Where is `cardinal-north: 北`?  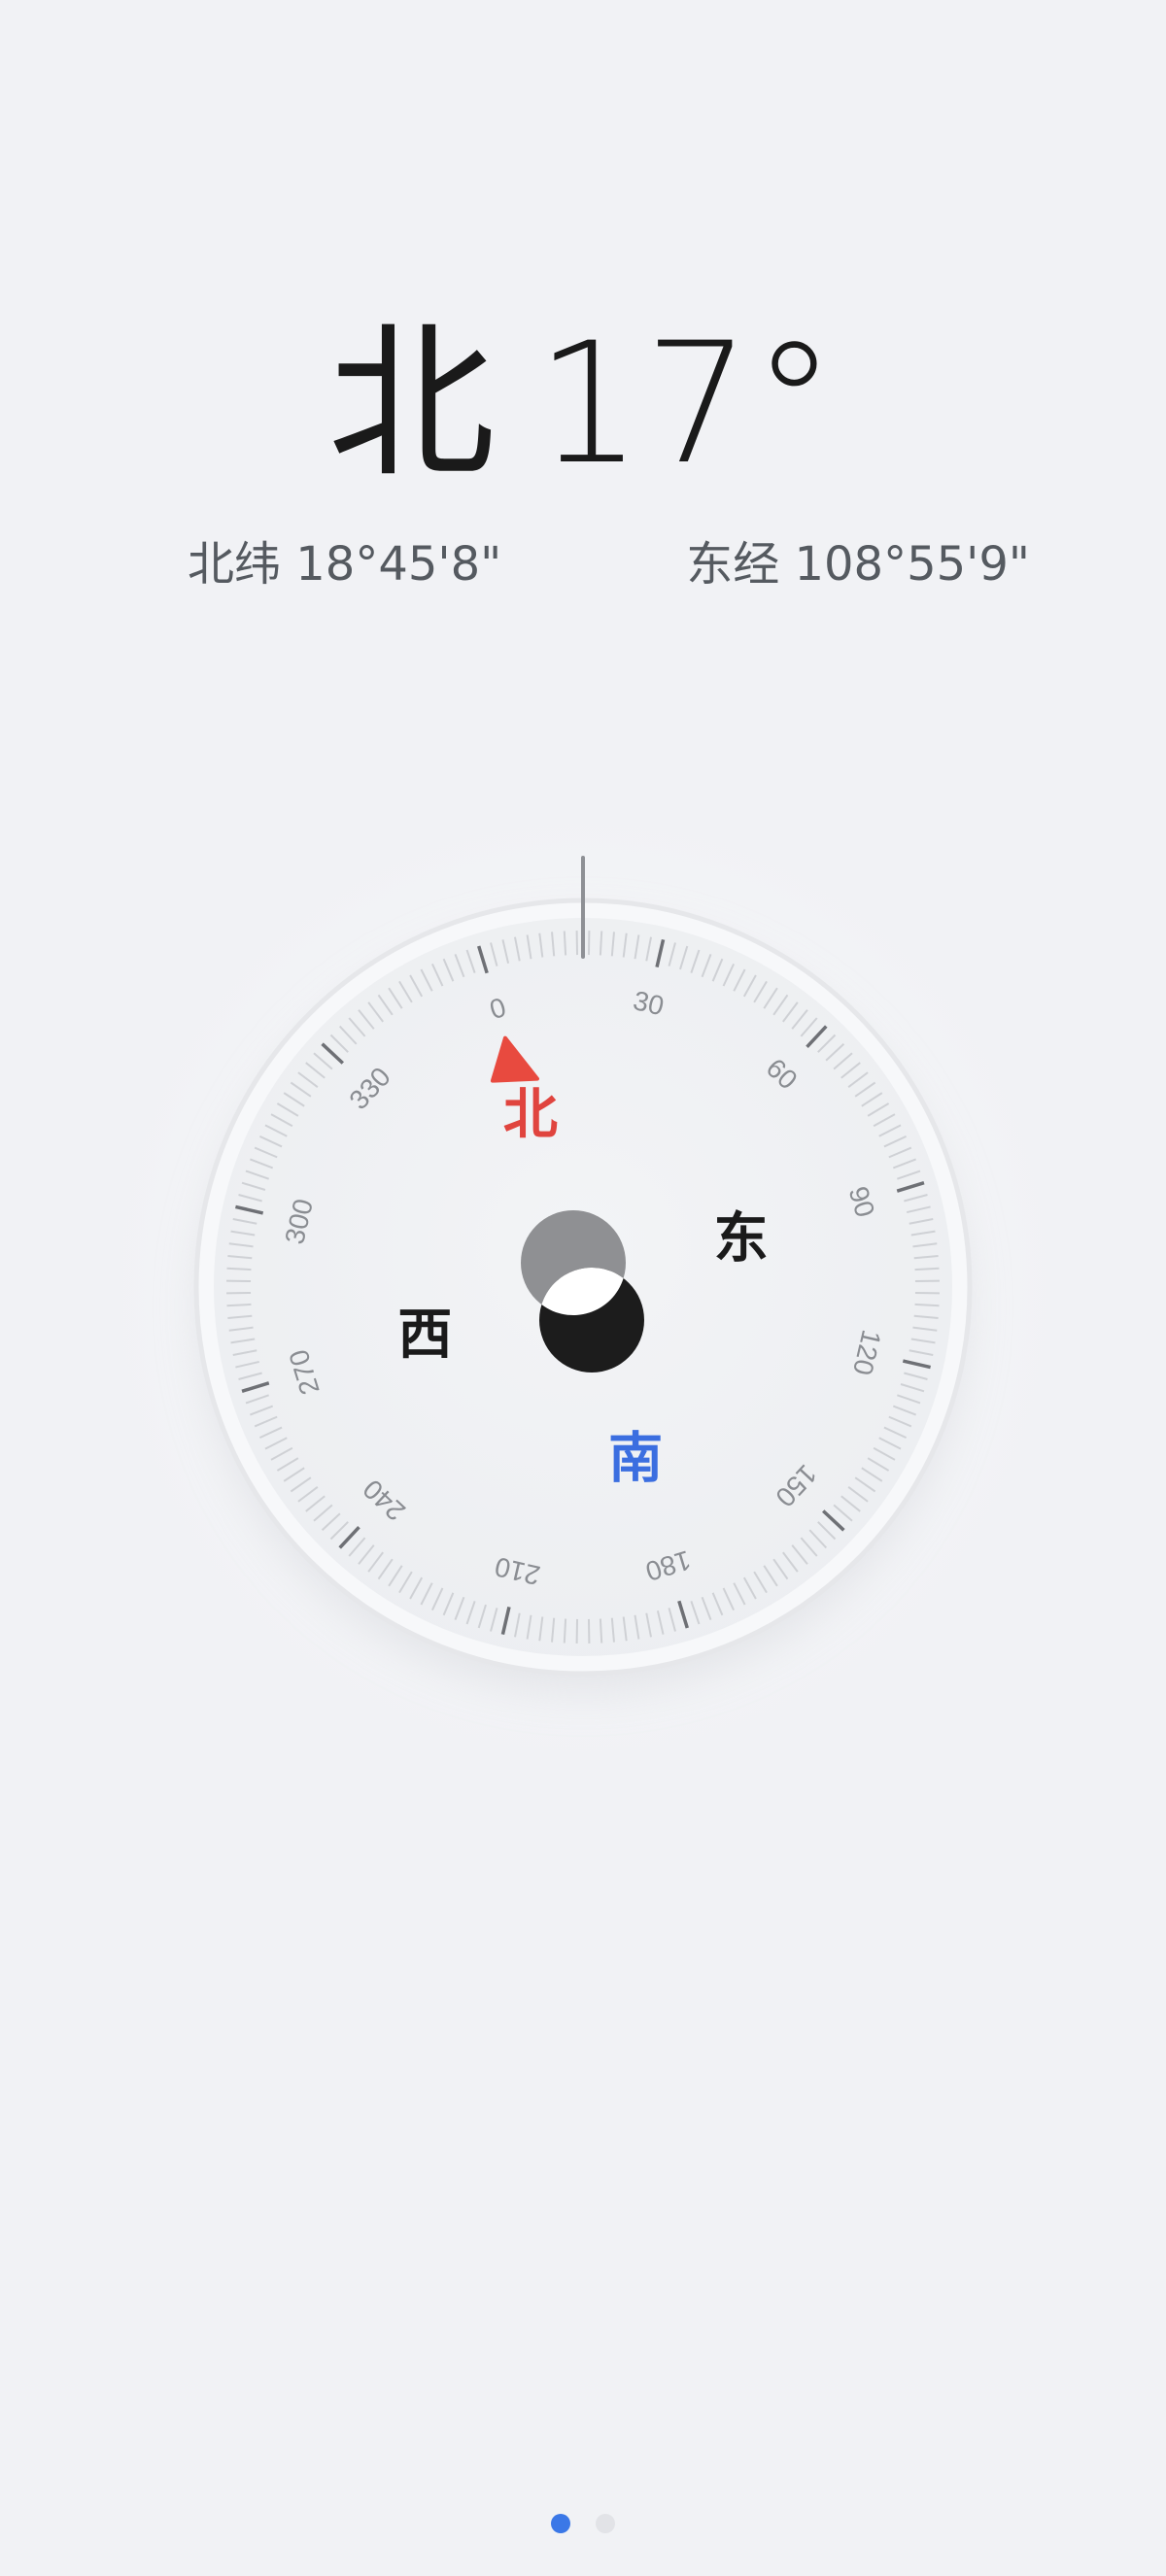 cardinal-north: 北 is located at coordinates (530, 1115).